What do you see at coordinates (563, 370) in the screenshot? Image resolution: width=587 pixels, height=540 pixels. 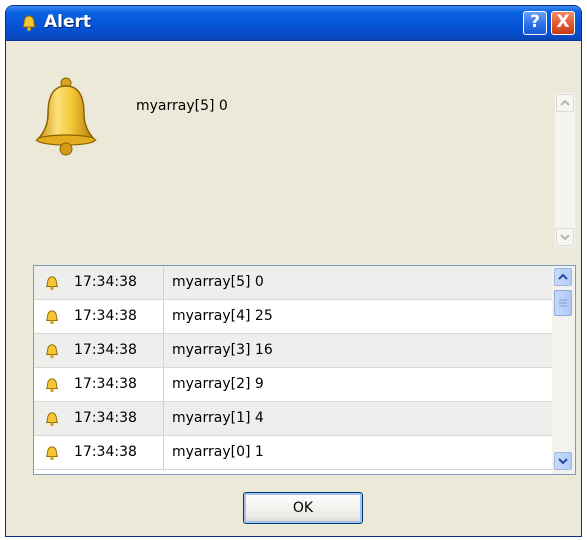 I see `list-scrollbar` at bounding box center [563, 370].